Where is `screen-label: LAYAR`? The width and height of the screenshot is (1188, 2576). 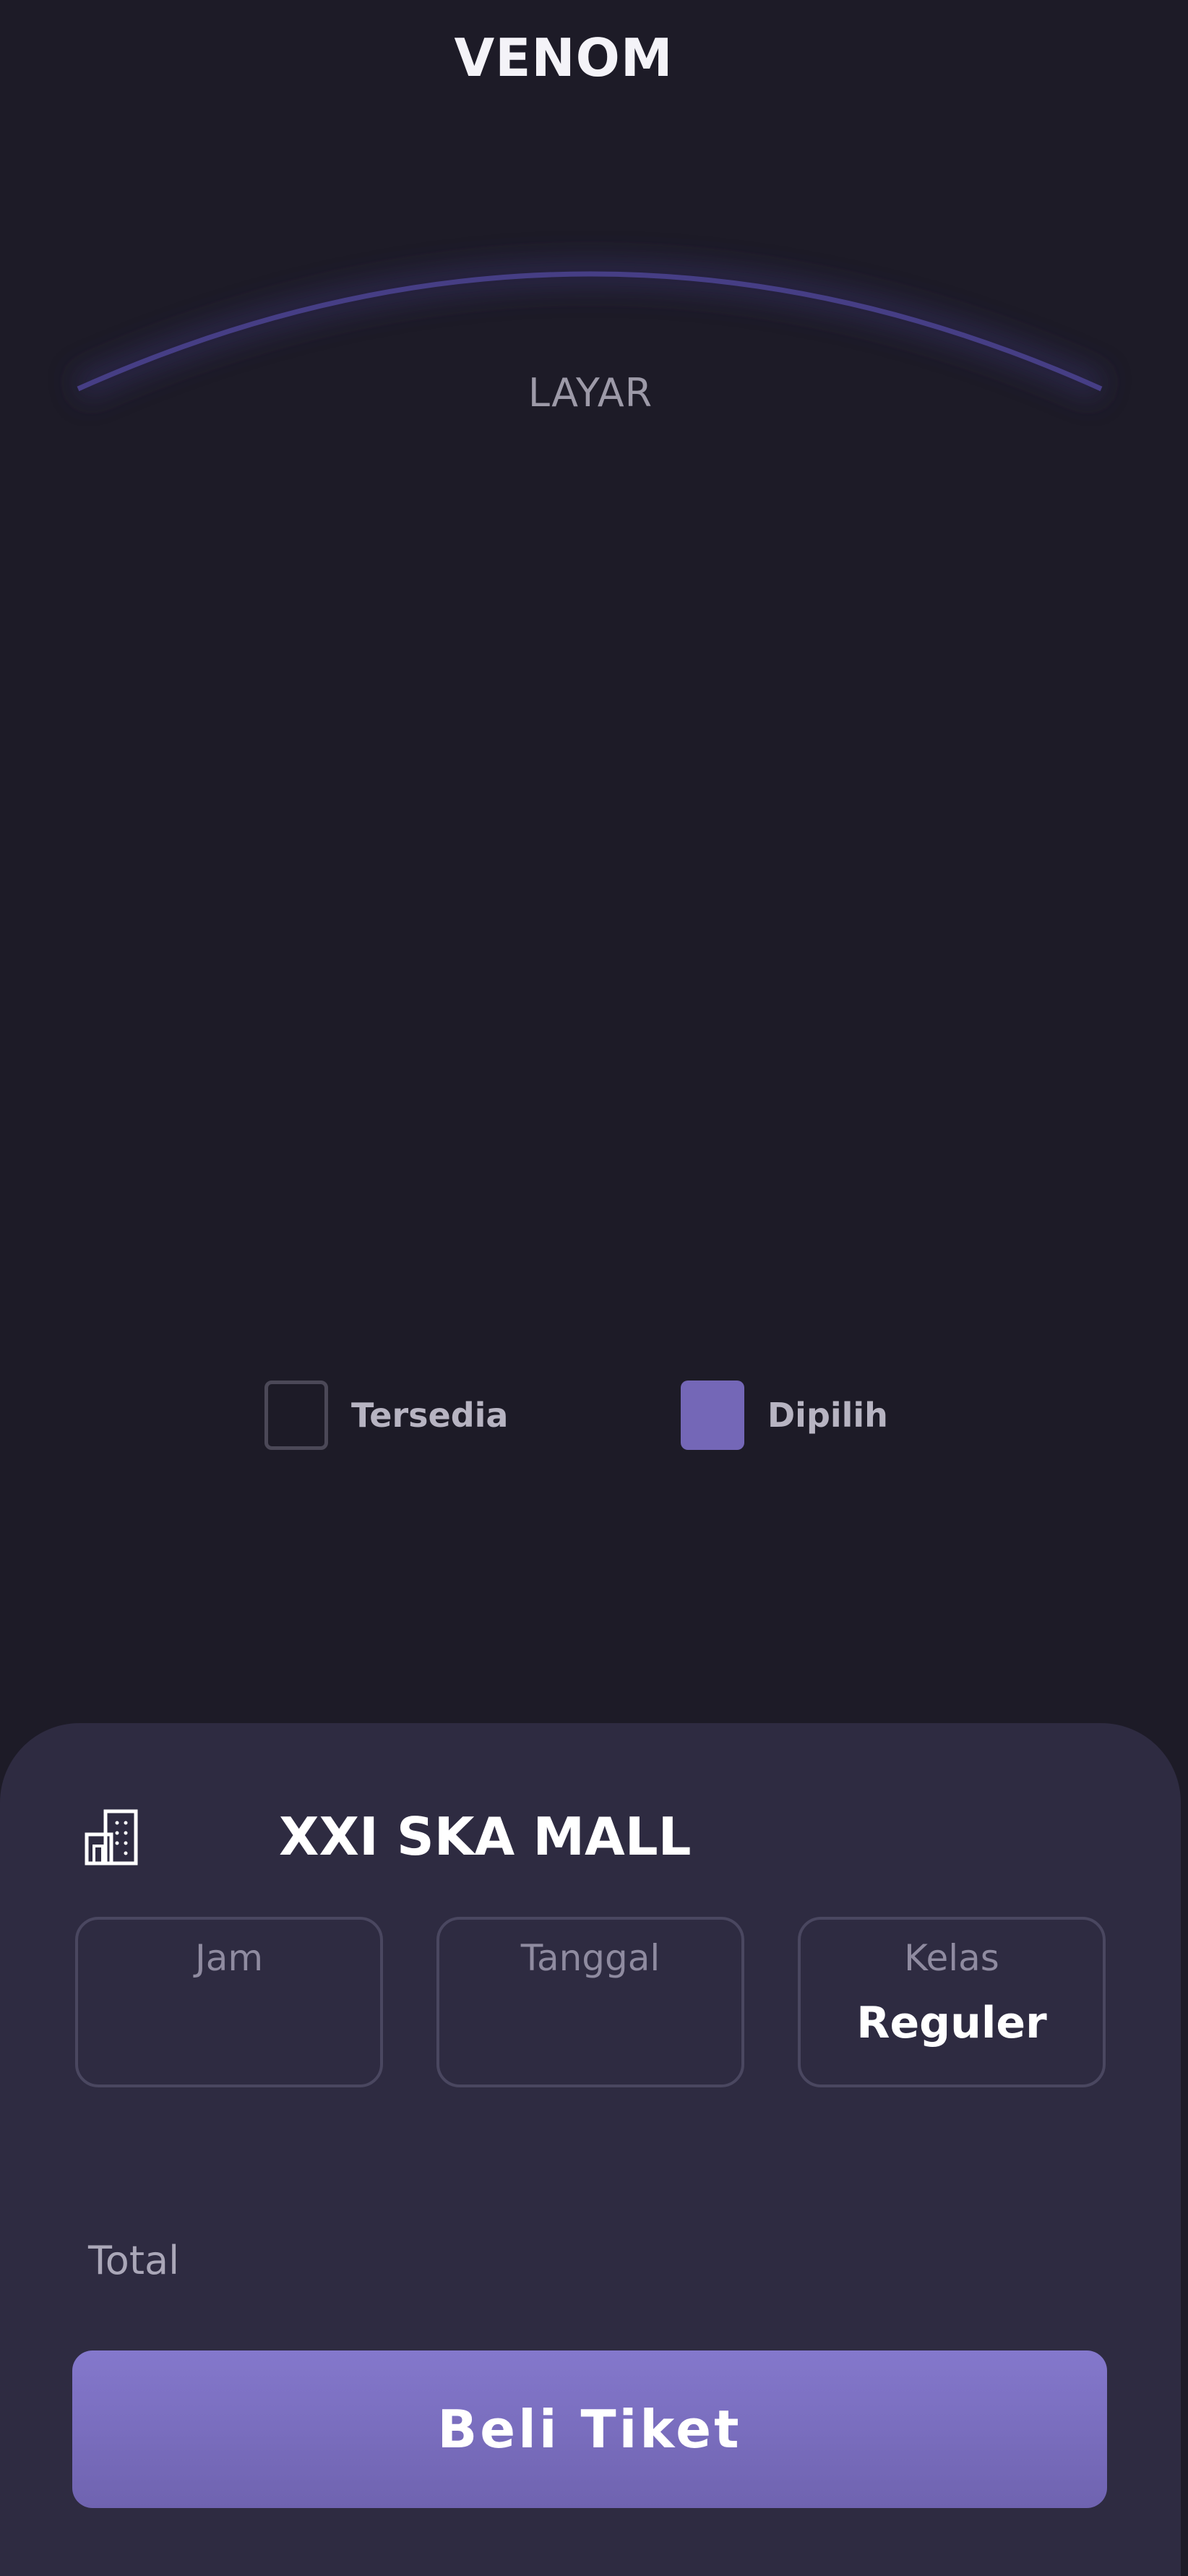 screen-label: LAYAR is located at coordinates (590, 393).